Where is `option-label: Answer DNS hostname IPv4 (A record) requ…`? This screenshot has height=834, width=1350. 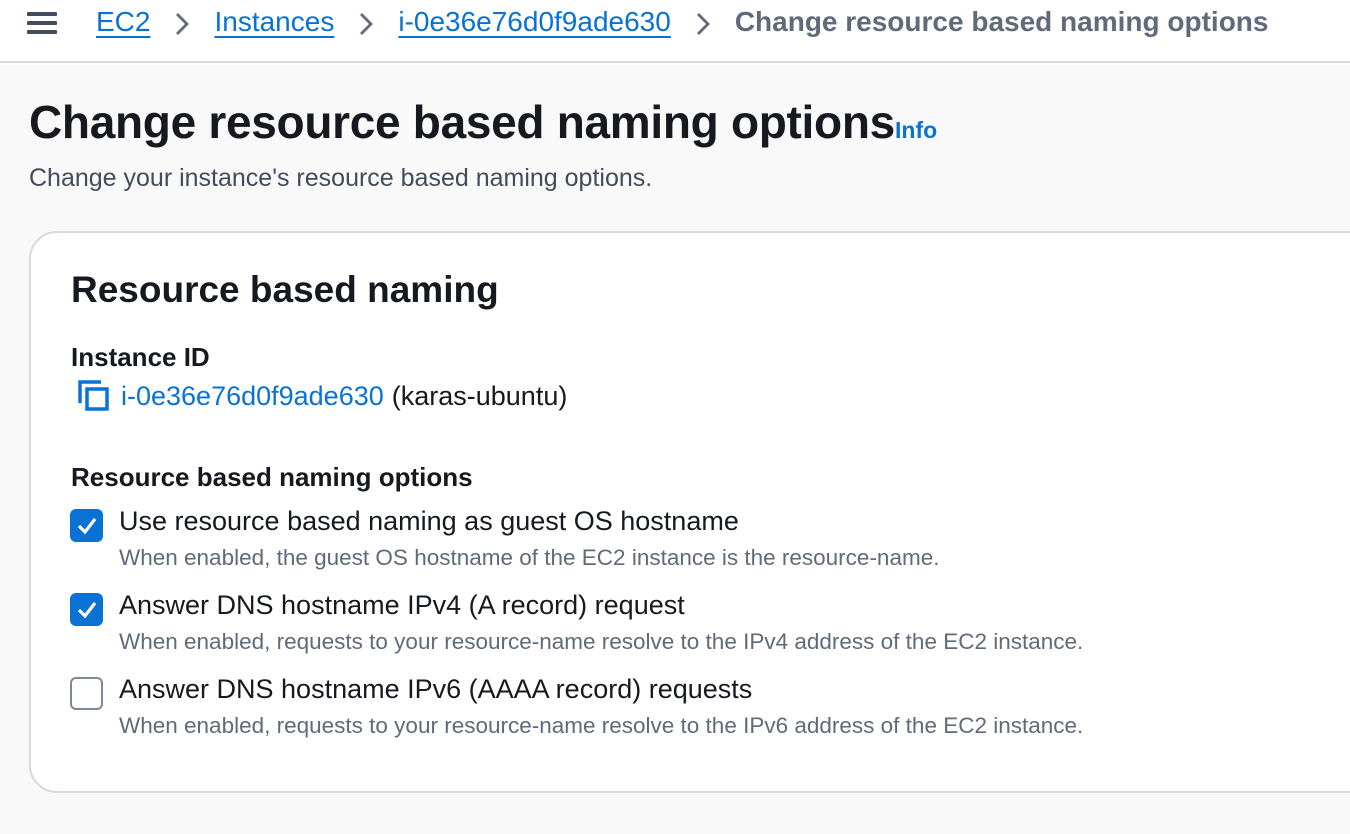
option-label: Answer DNS hostname IPv4 (A record) requ… is located at coordinates (402, 605).